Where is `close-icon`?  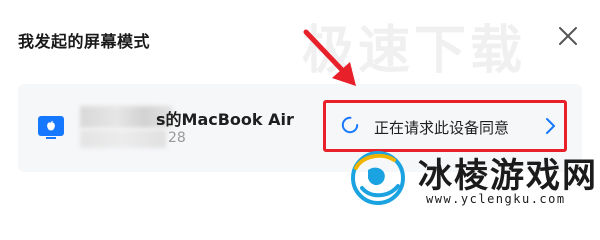 close-icon is located at coordinates (568, 36).